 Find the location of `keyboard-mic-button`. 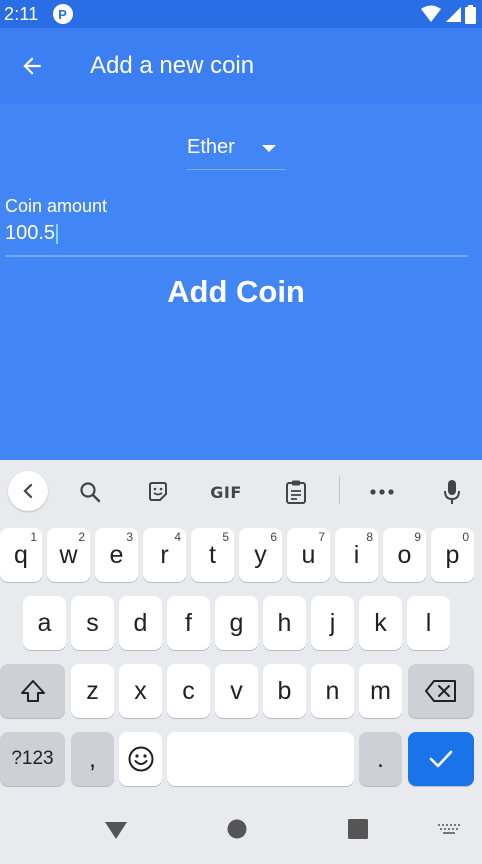

keyboard-mic-button is located at coordinates (452, 492).